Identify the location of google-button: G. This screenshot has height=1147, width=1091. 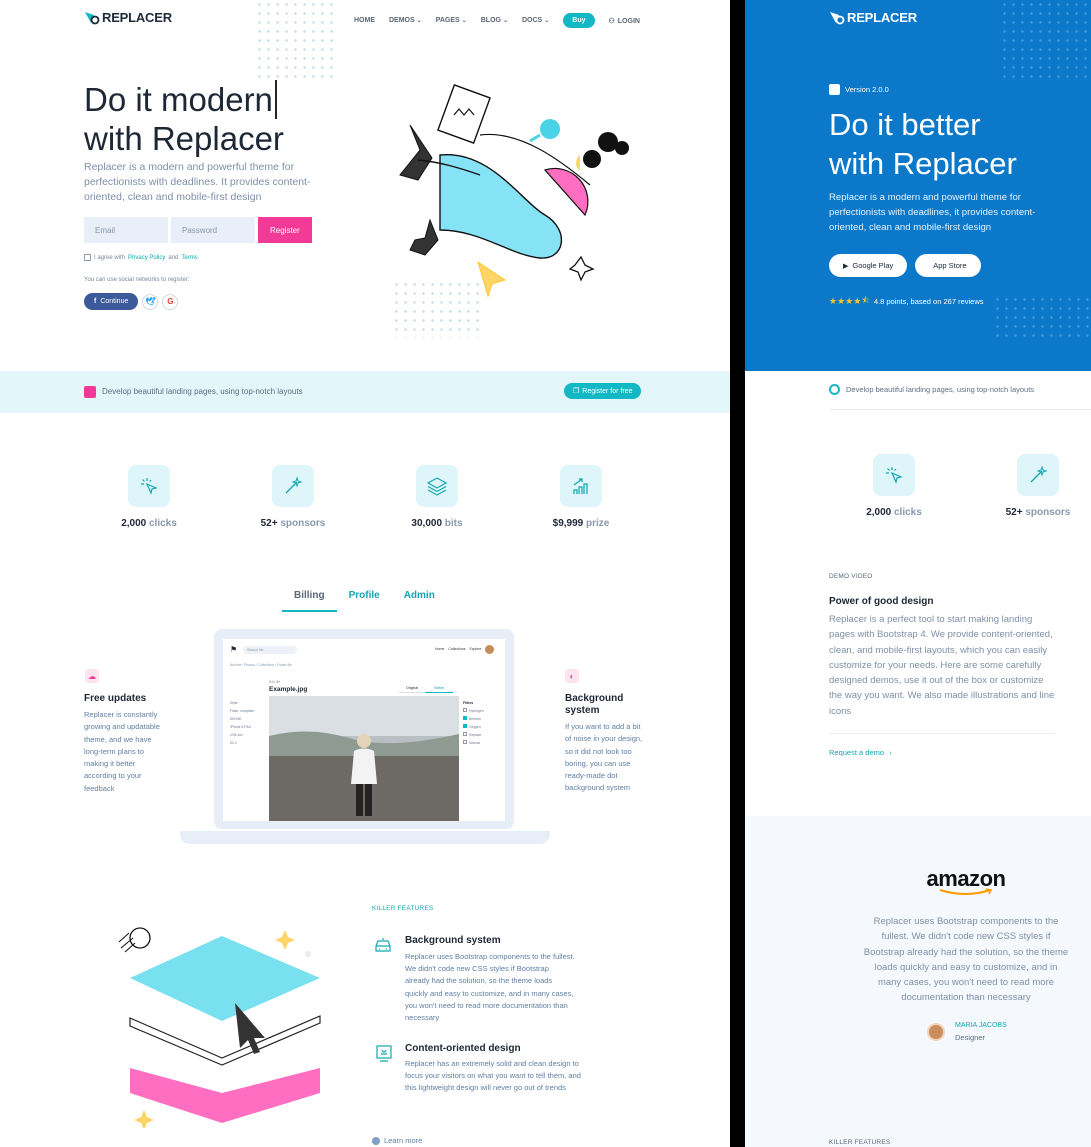
(170, 301).